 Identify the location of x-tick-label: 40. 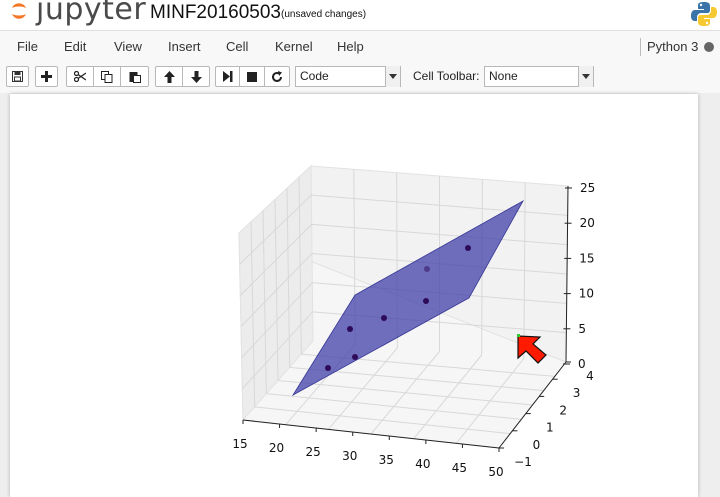
(422, 464).